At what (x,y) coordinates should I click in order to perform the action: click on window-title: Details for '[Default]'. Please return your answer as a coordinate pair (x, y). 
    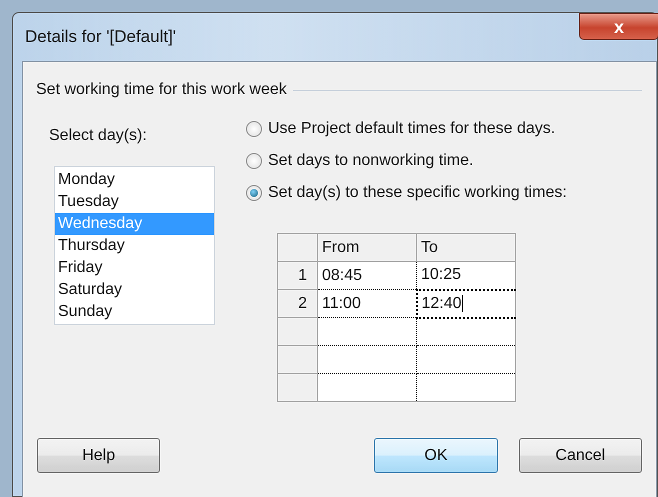
    Looking at the image, I should click on (100, 37).